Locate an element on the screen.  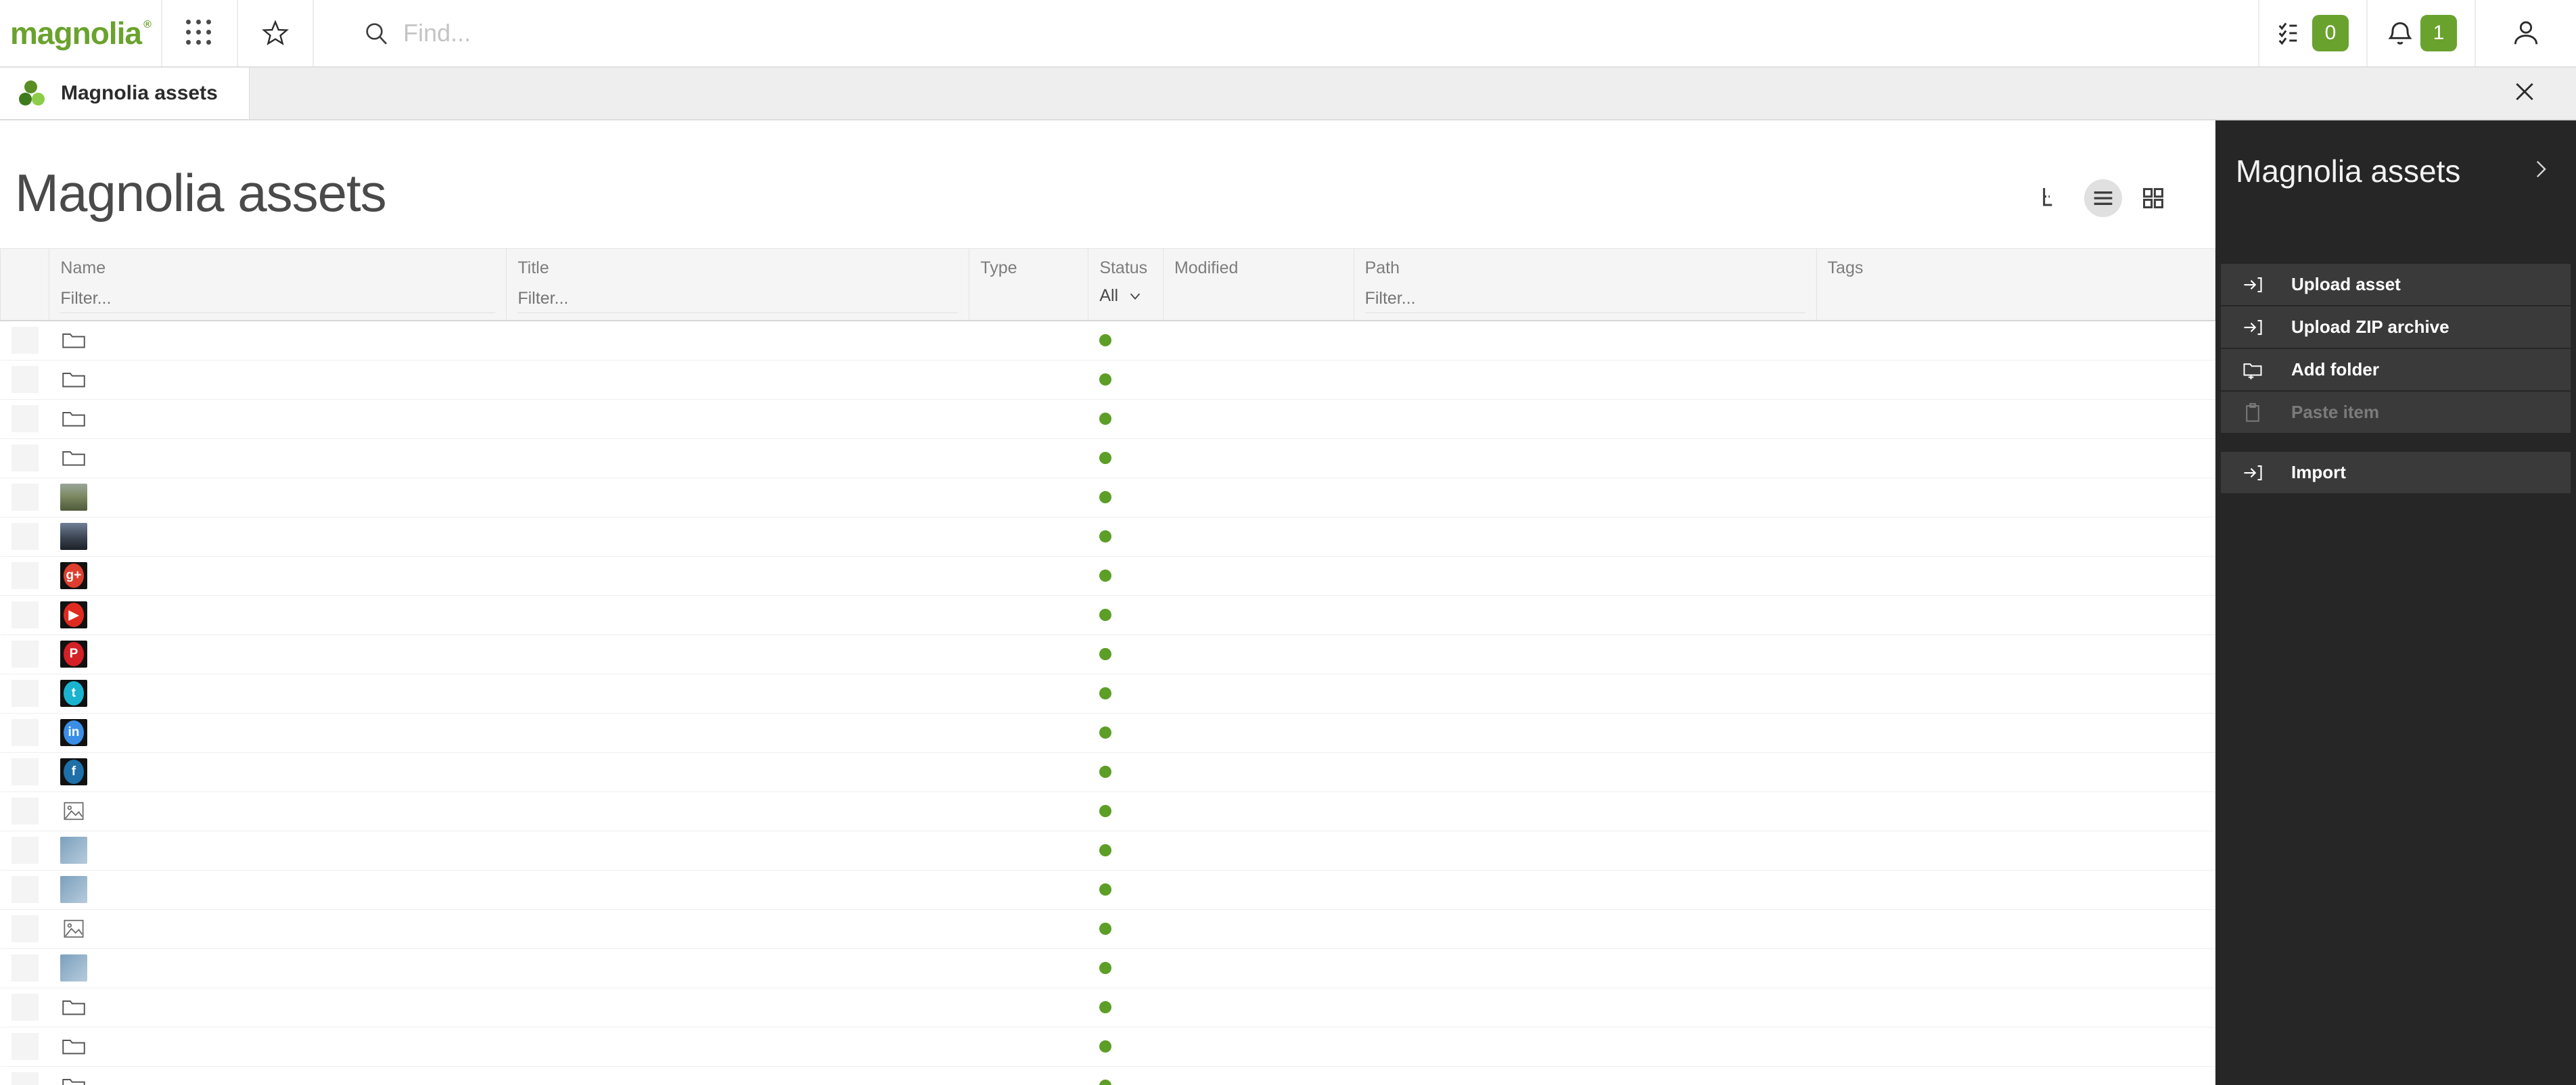
table-row: P is located at coordinates (1107, 654).